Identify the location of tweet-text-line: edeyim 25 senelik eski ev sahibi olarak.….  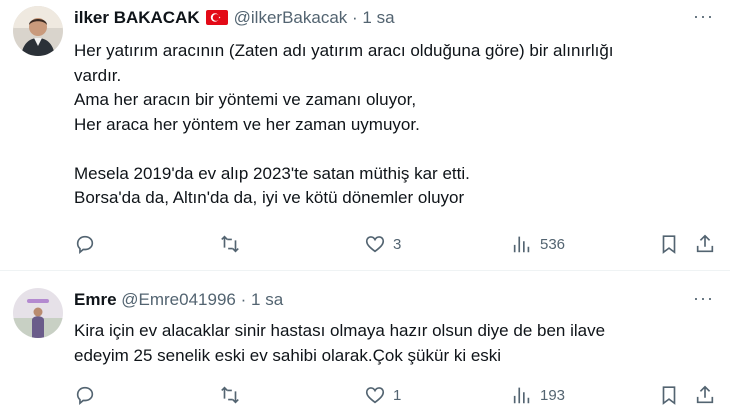
(288, 355).